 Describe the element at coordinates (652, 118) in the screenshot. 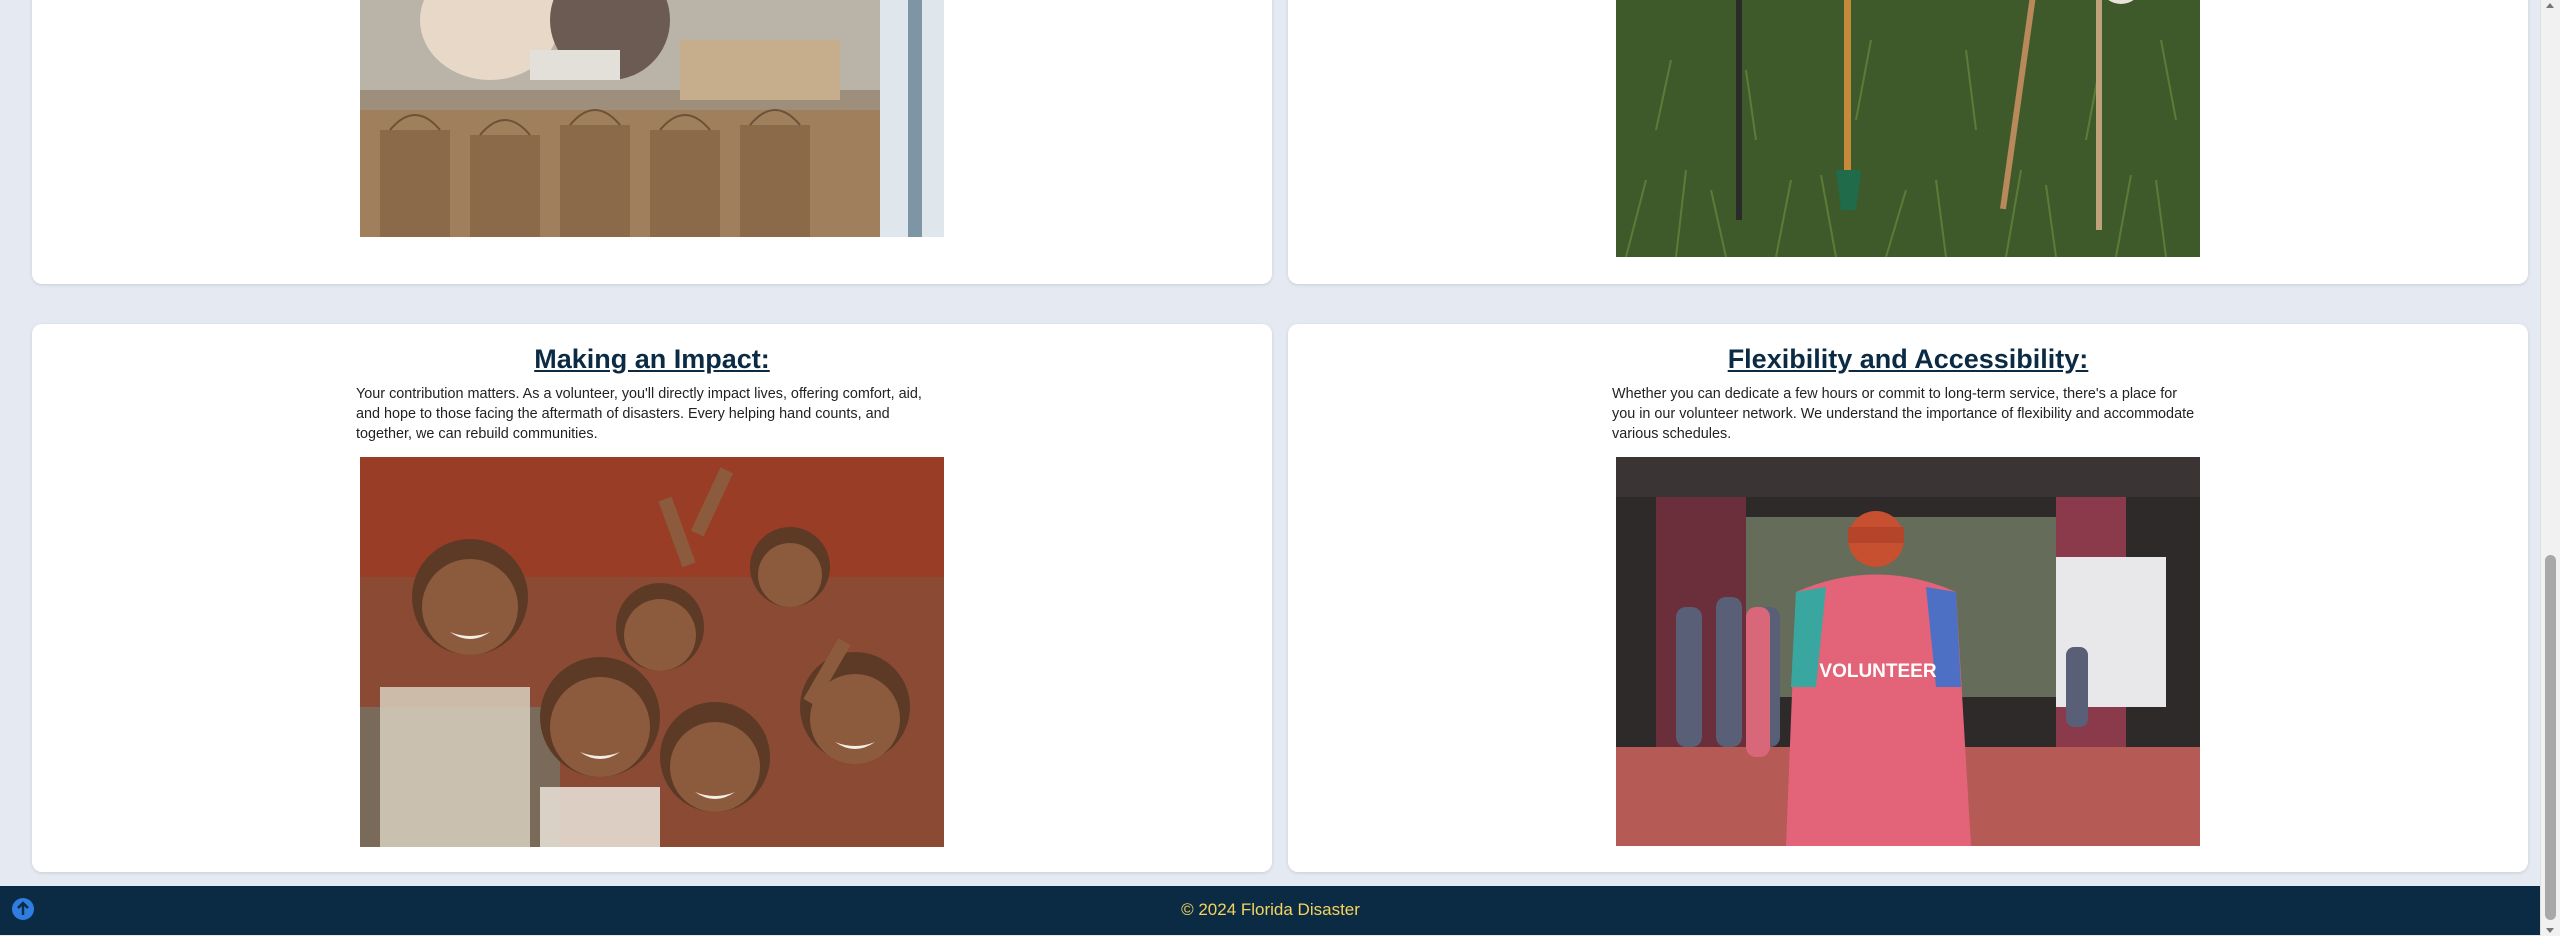

I see `food-packing-photo` at that location.